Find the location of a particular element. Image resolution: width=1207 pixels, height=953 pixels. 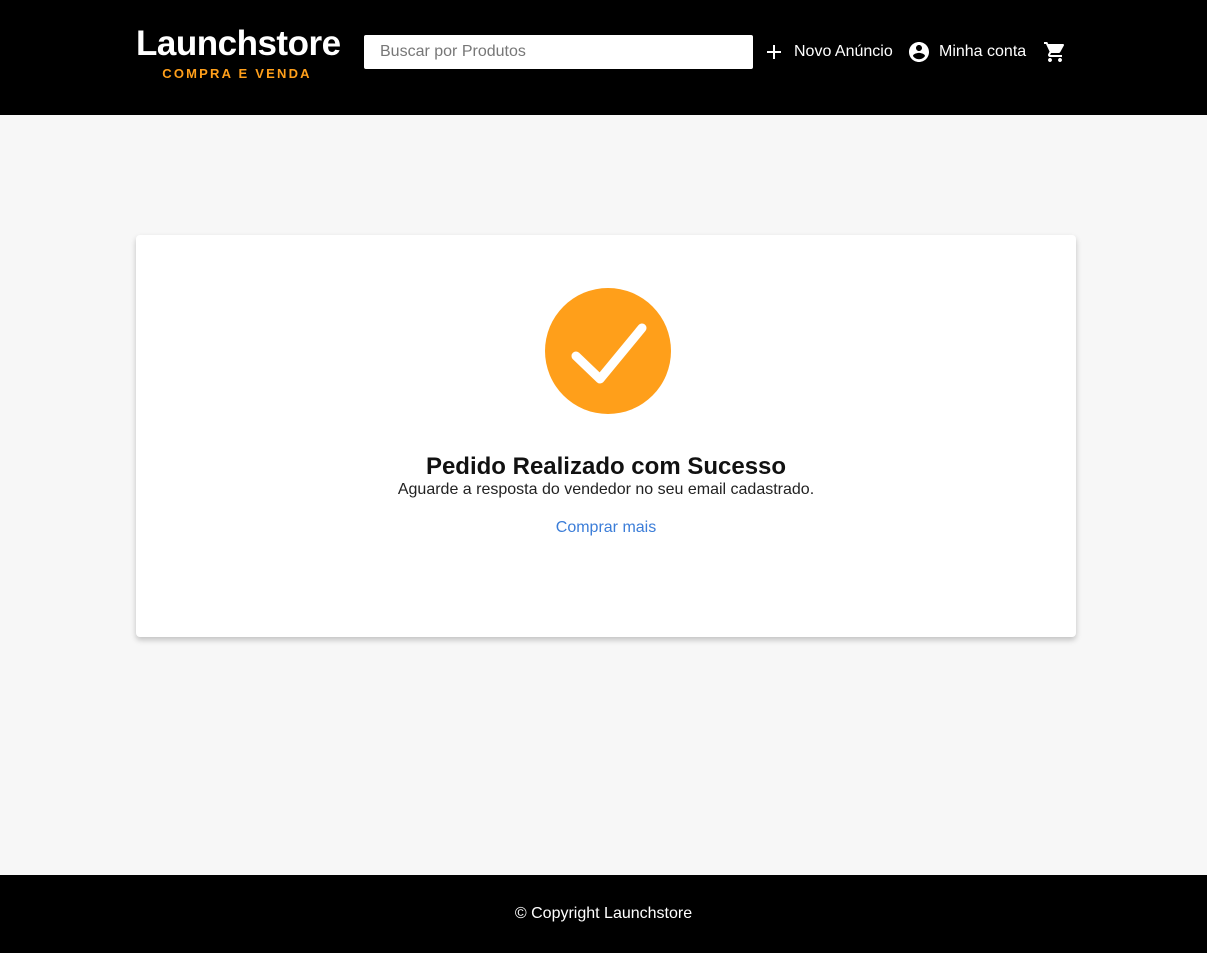

footer: © Copyright Launchstore is located at coordinates (603, 914).